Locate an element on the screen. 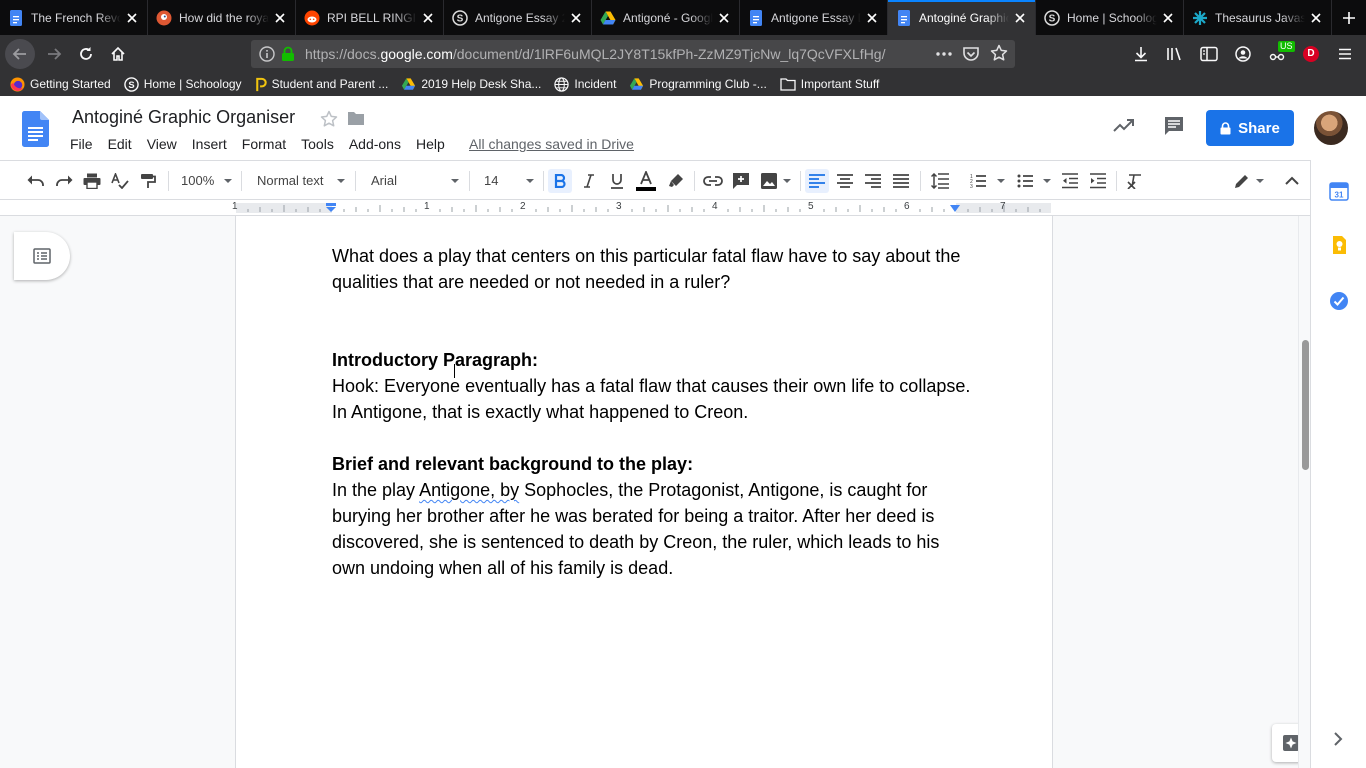  browser-tab-active: Antoginé Graphic Organiser is located at coordinates (962, 17).